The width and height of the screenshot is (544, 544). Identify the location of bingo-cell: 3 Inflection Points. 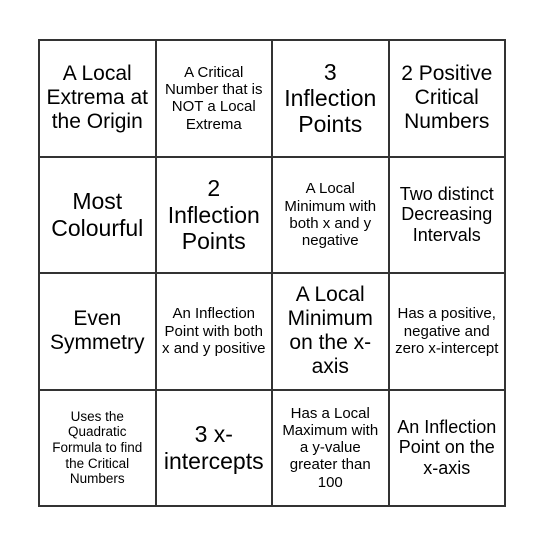
(330, 98).